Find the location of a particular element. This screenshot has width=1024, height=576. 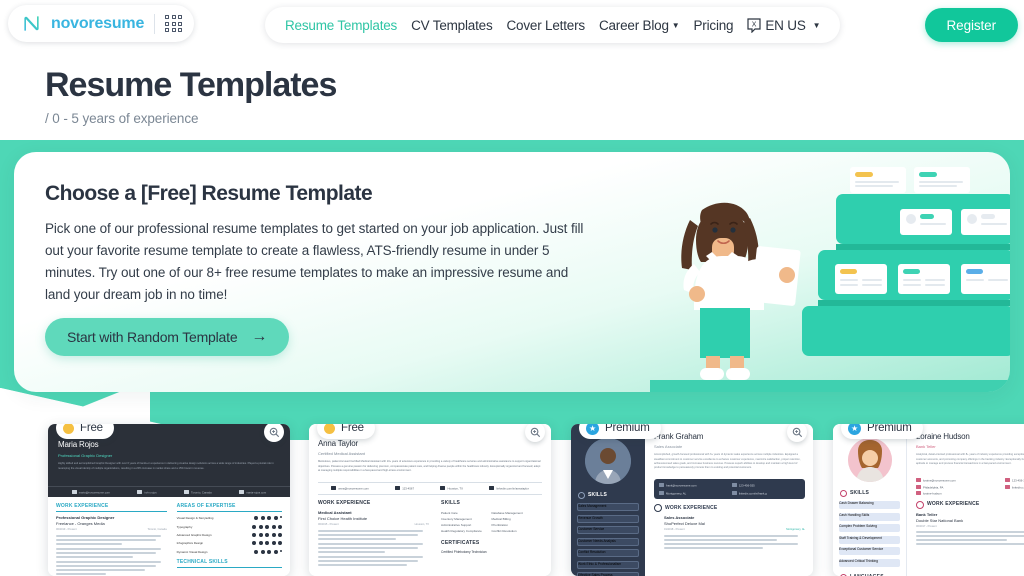

nav-item-career-blog-label: Career Blog is located at coordinates (633, 25).